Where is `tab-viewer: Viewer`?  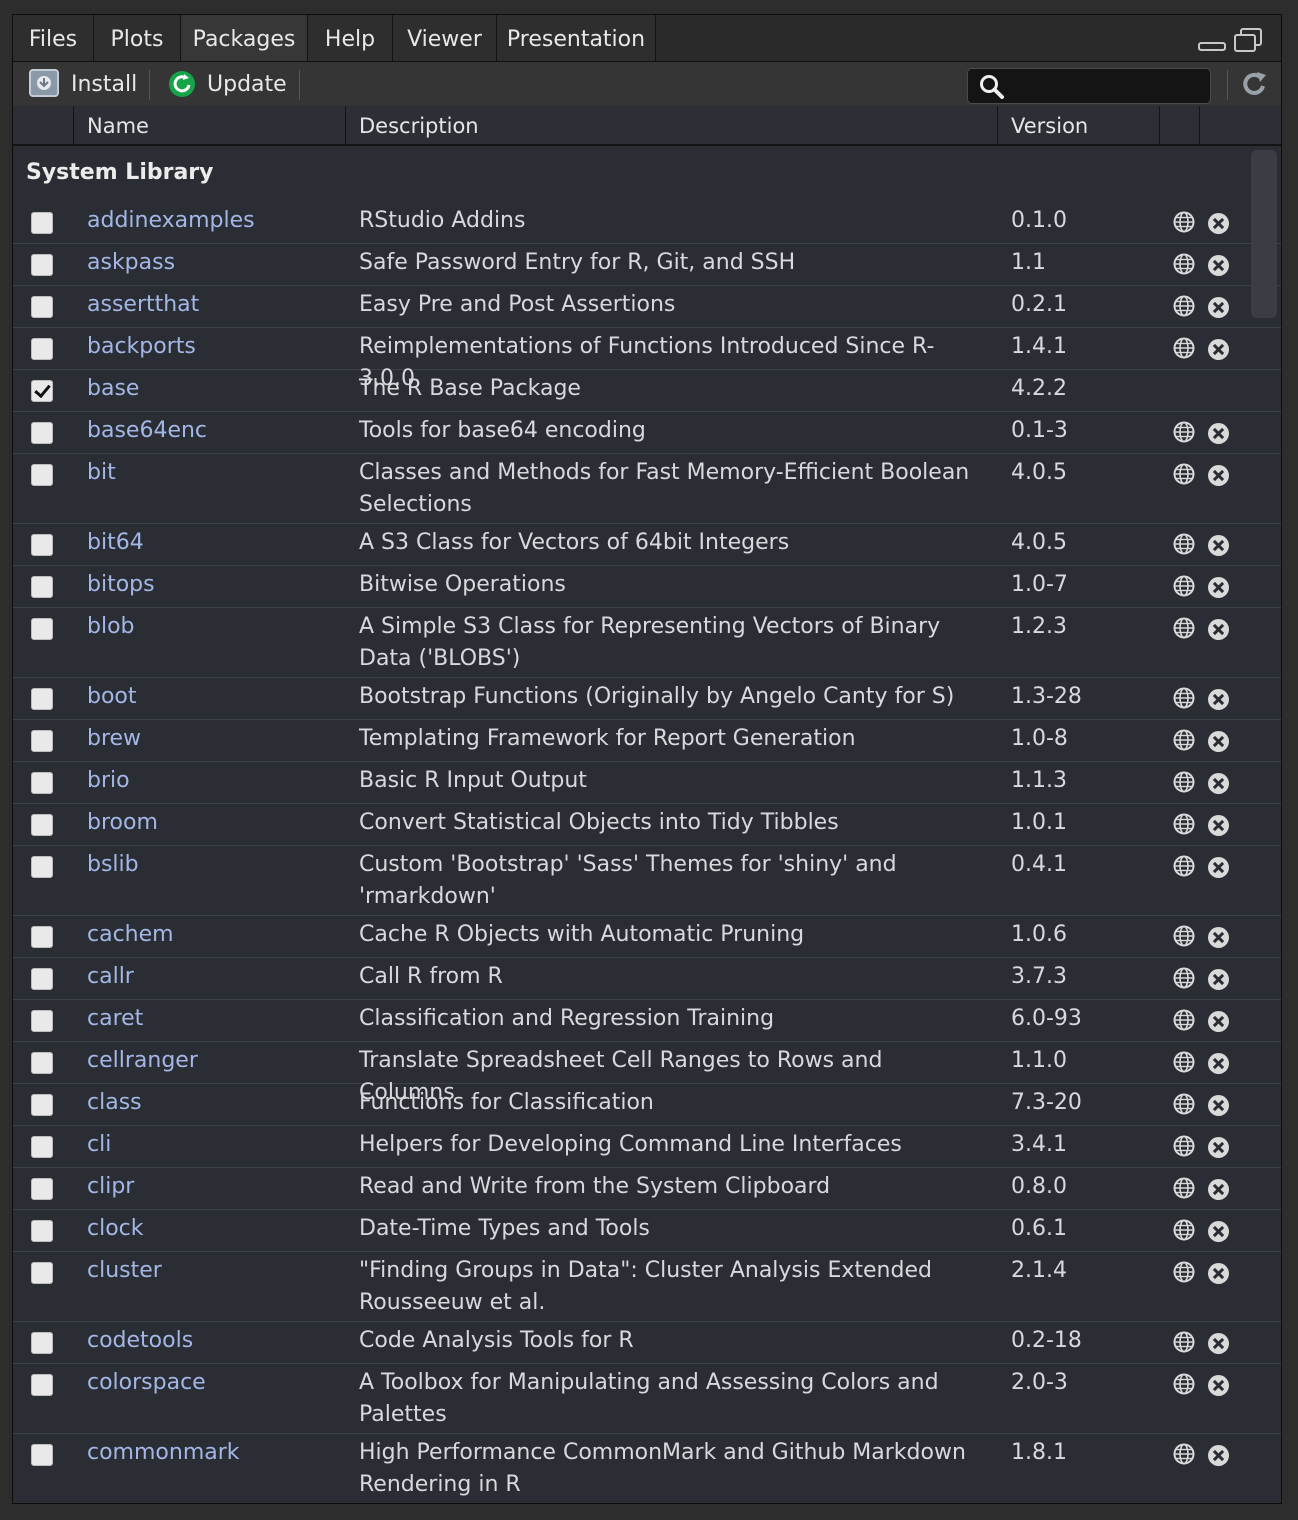
tab-viewer: Viewer is located at coordinates (445, 38).